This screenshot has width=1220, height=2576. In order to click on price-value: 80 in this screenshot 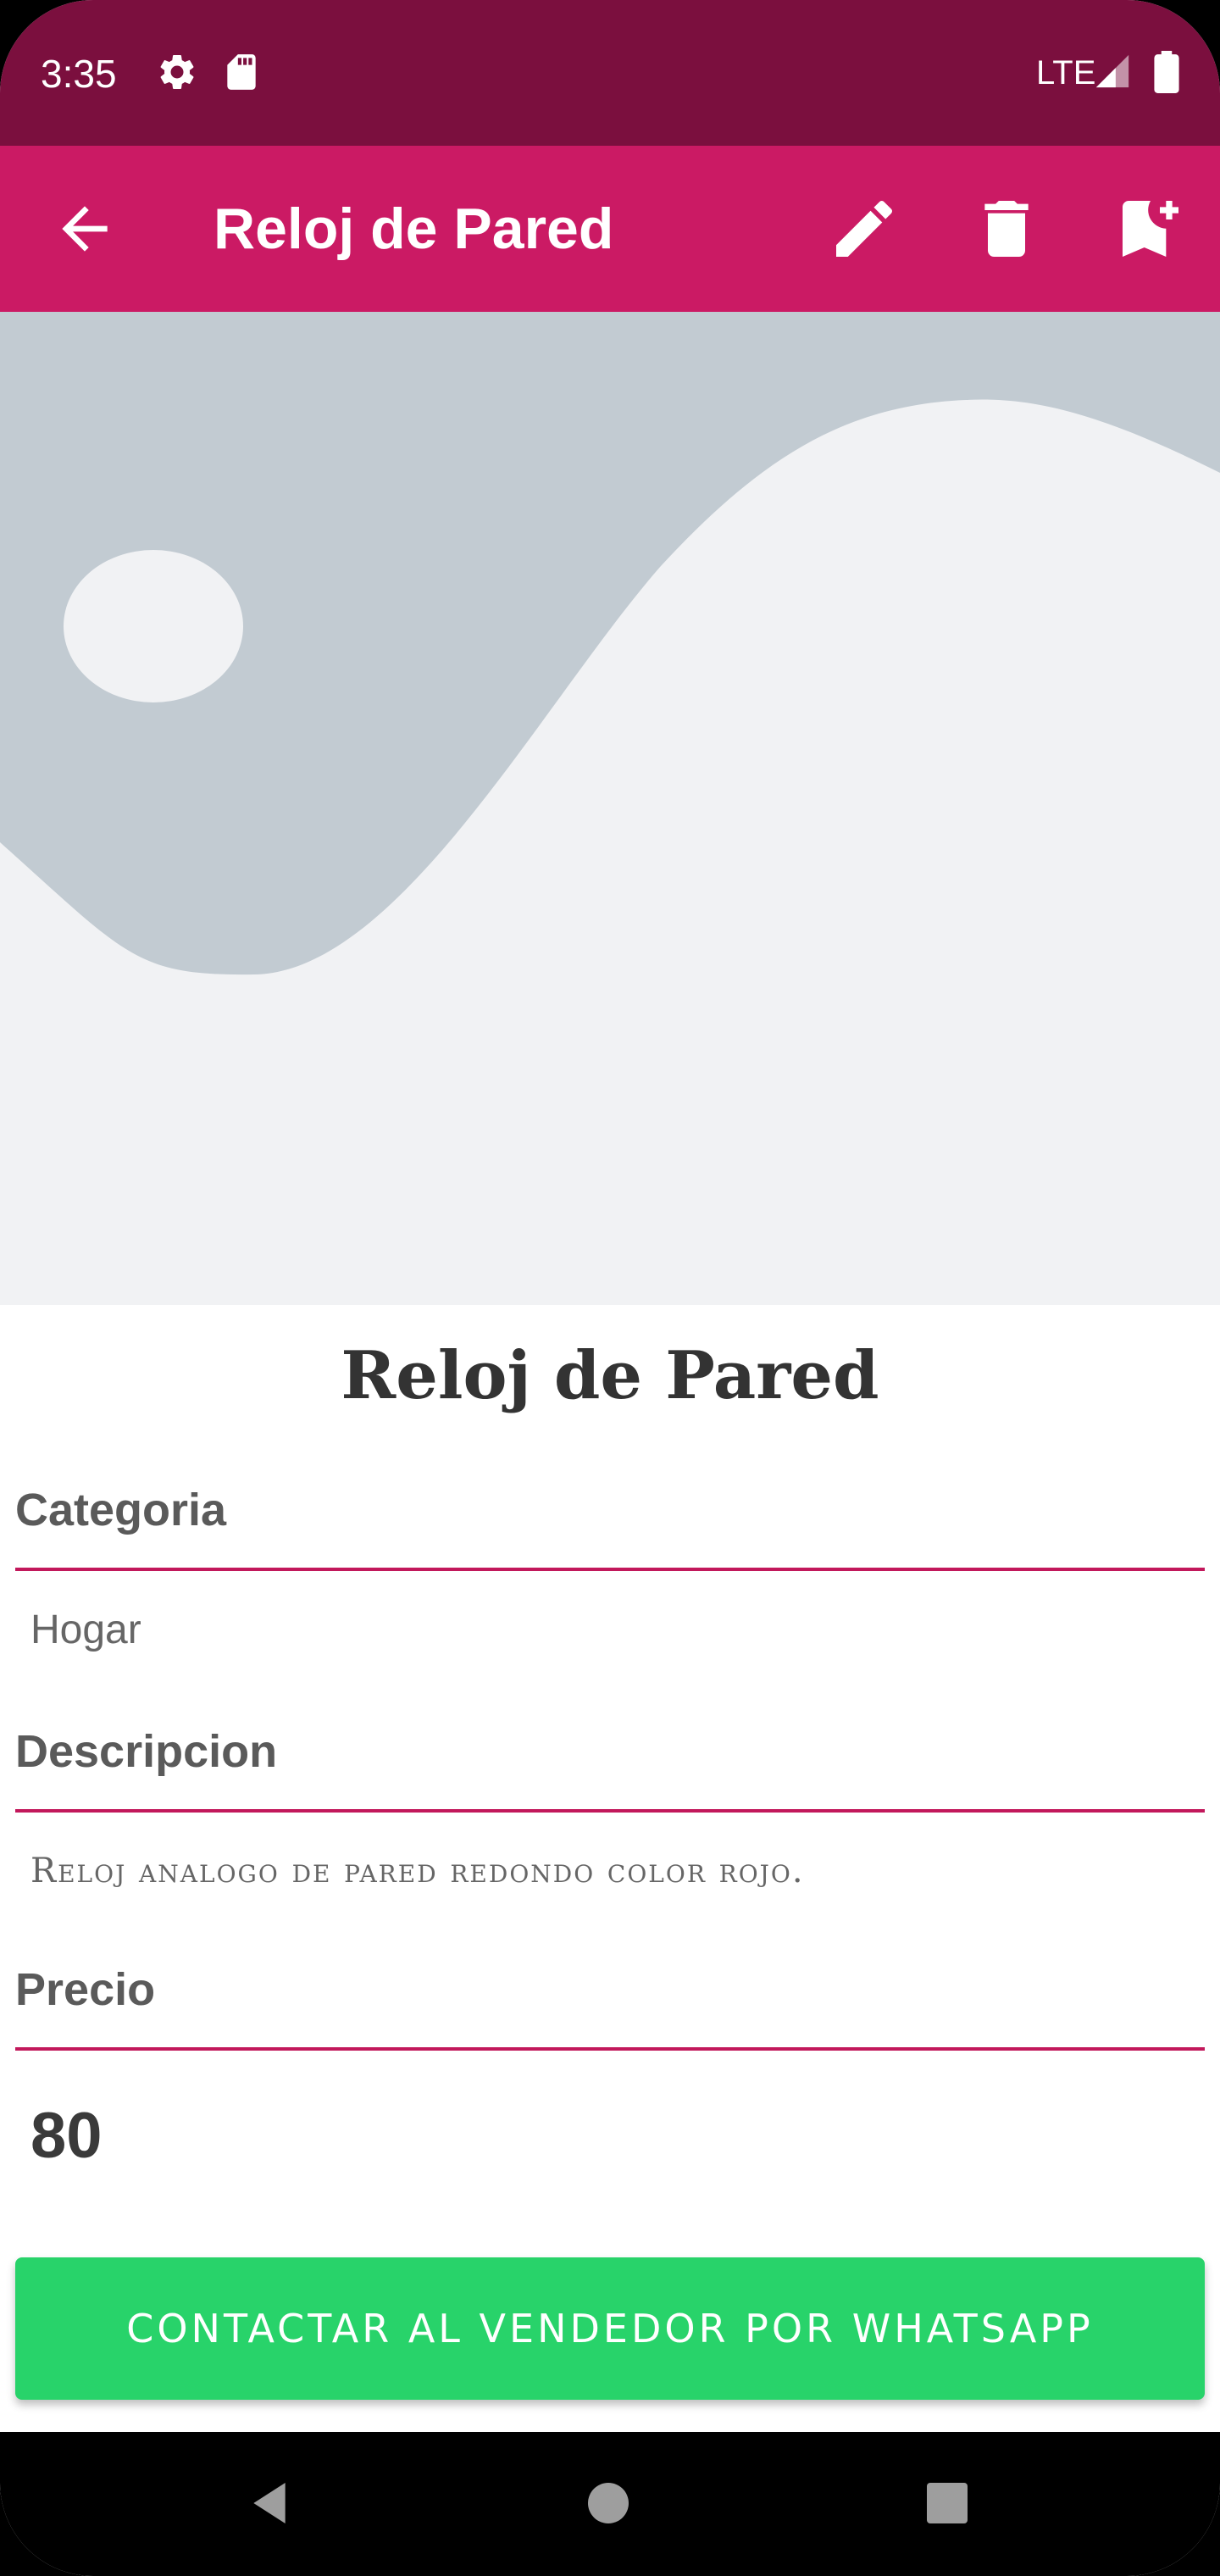, I will do `click(66, 2136)`.